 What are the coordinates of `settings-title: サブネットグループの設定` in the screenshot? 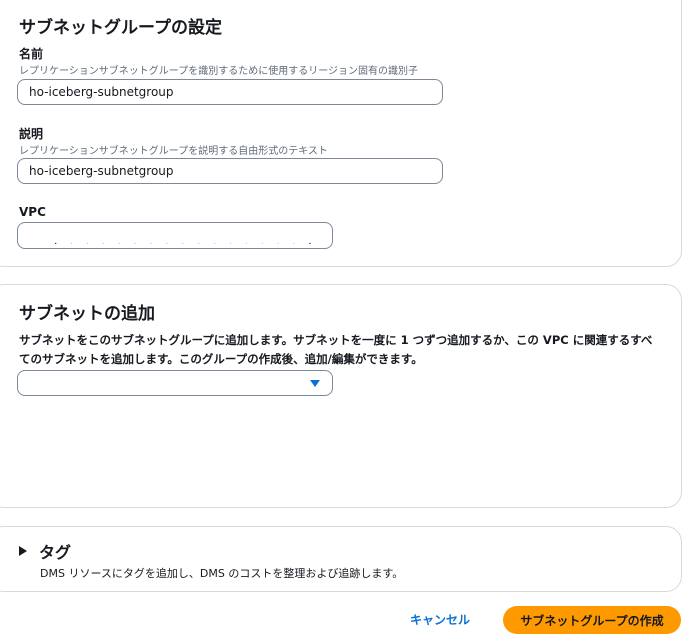 It's located at (120, 28).